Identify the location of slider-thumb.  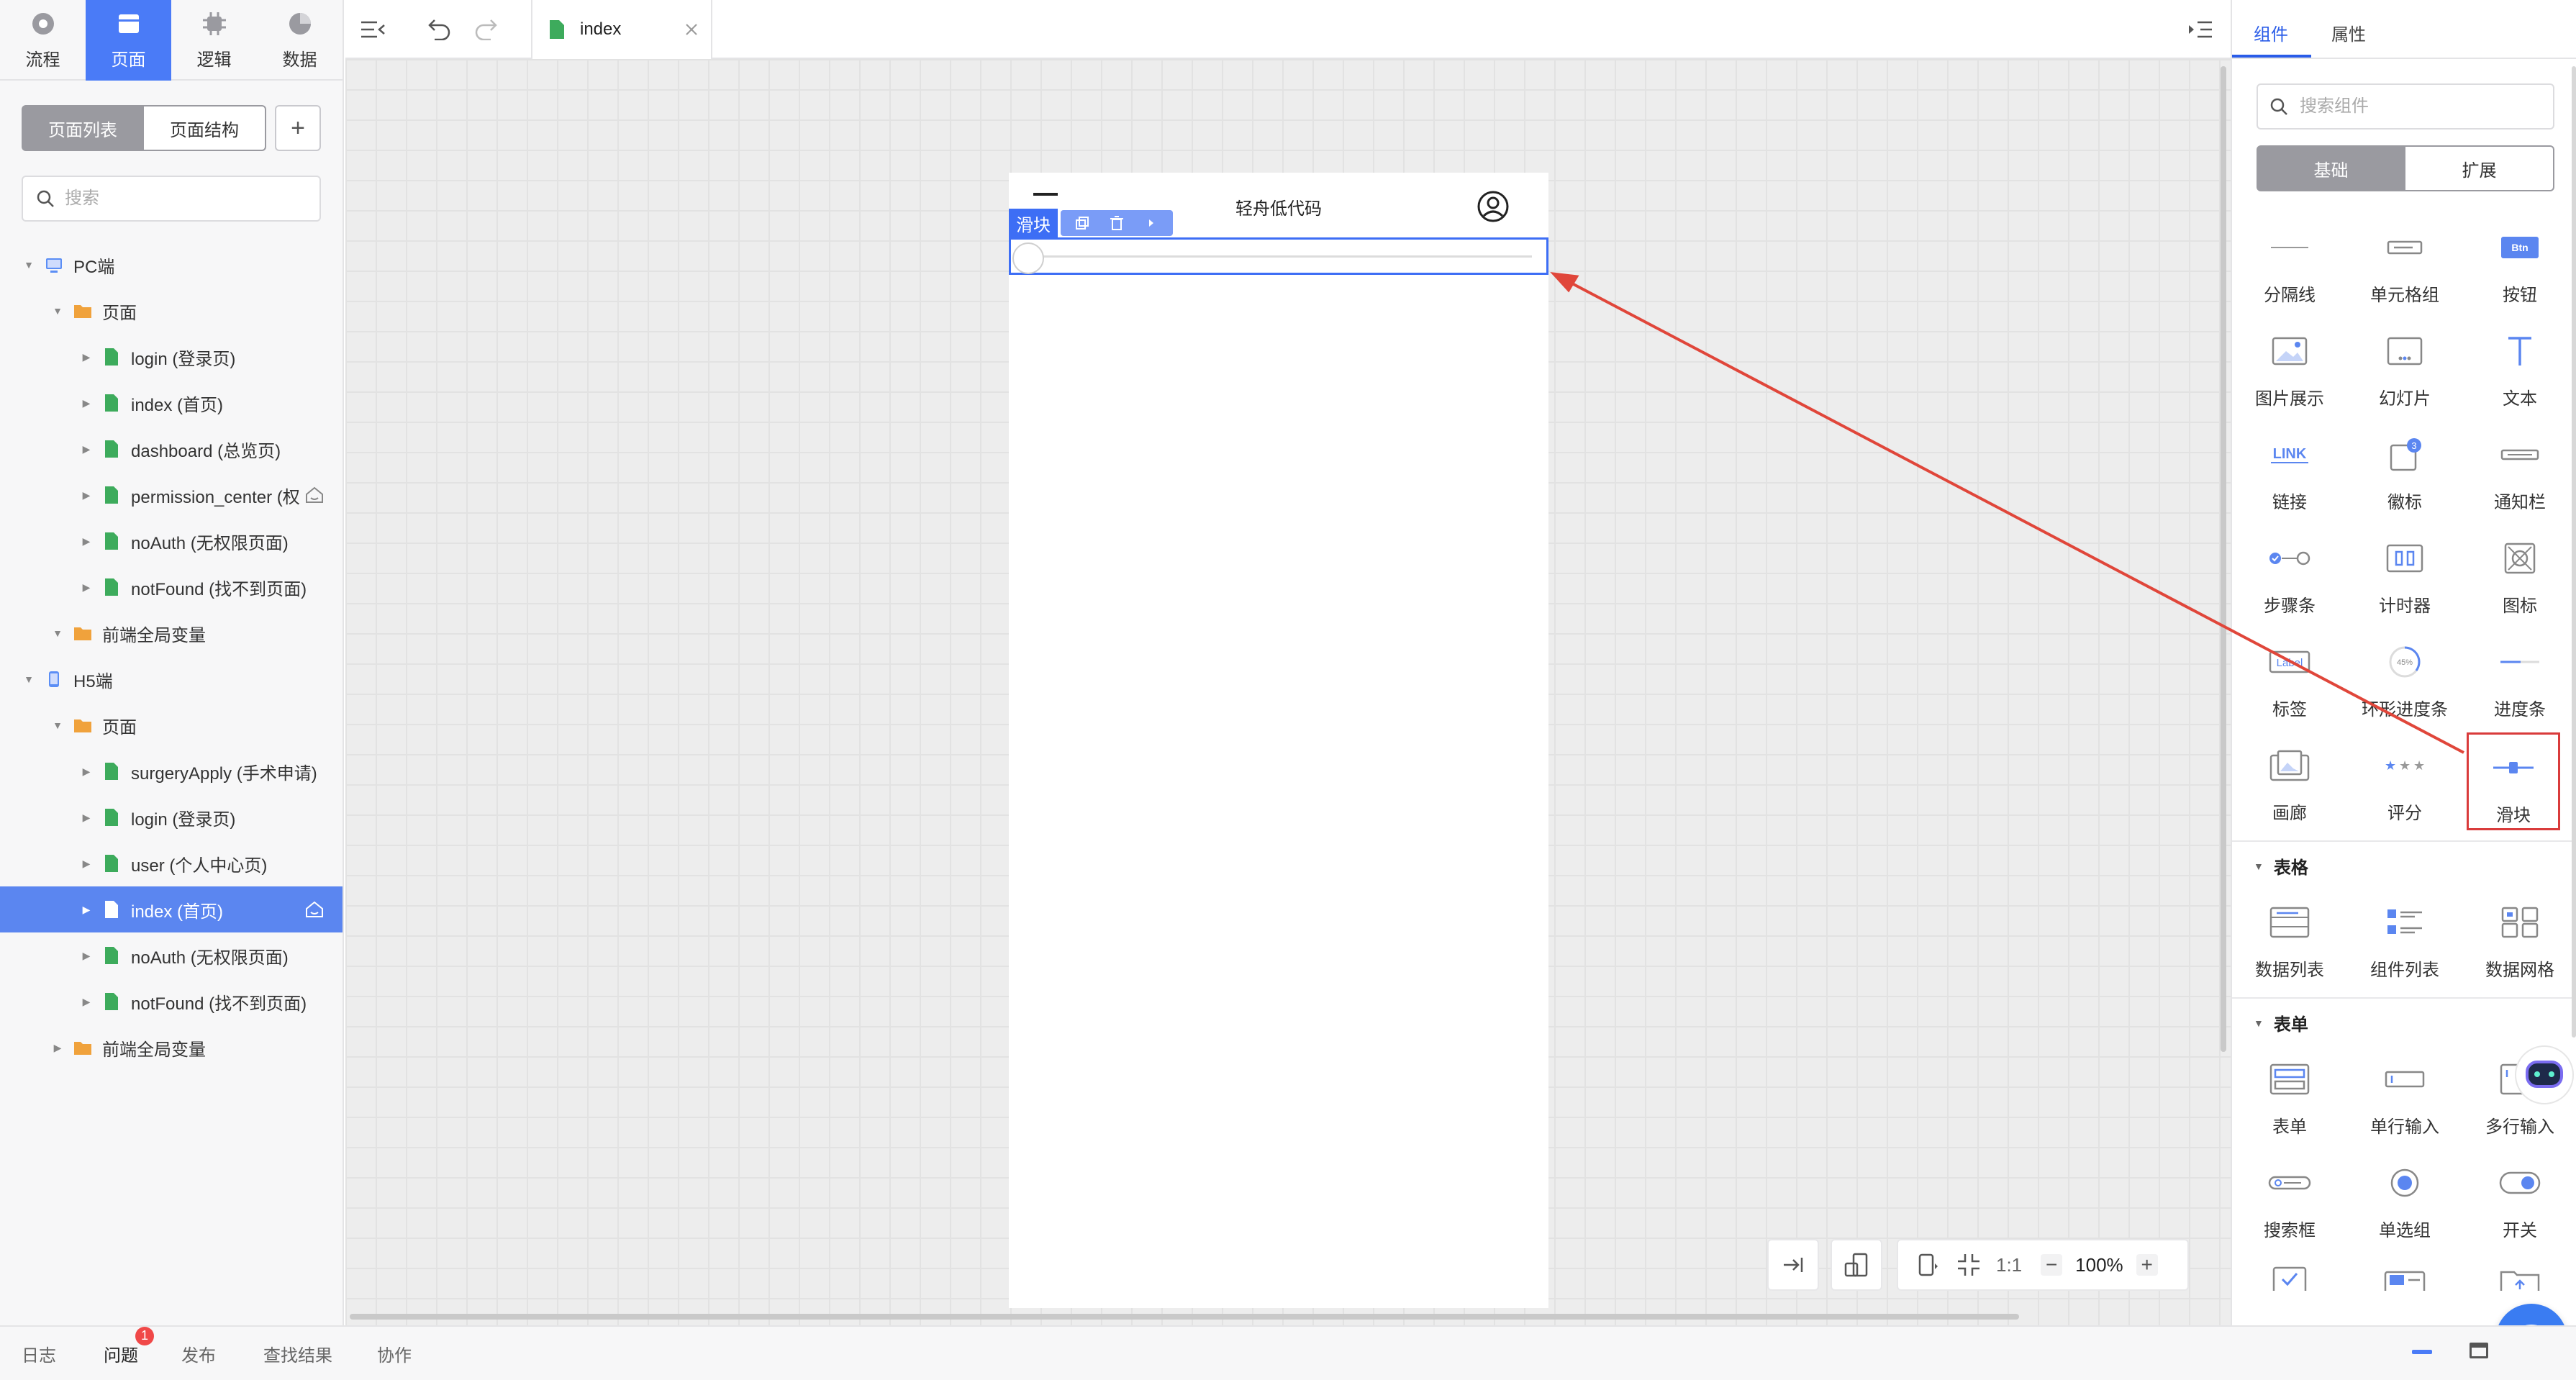
(1028, 258).